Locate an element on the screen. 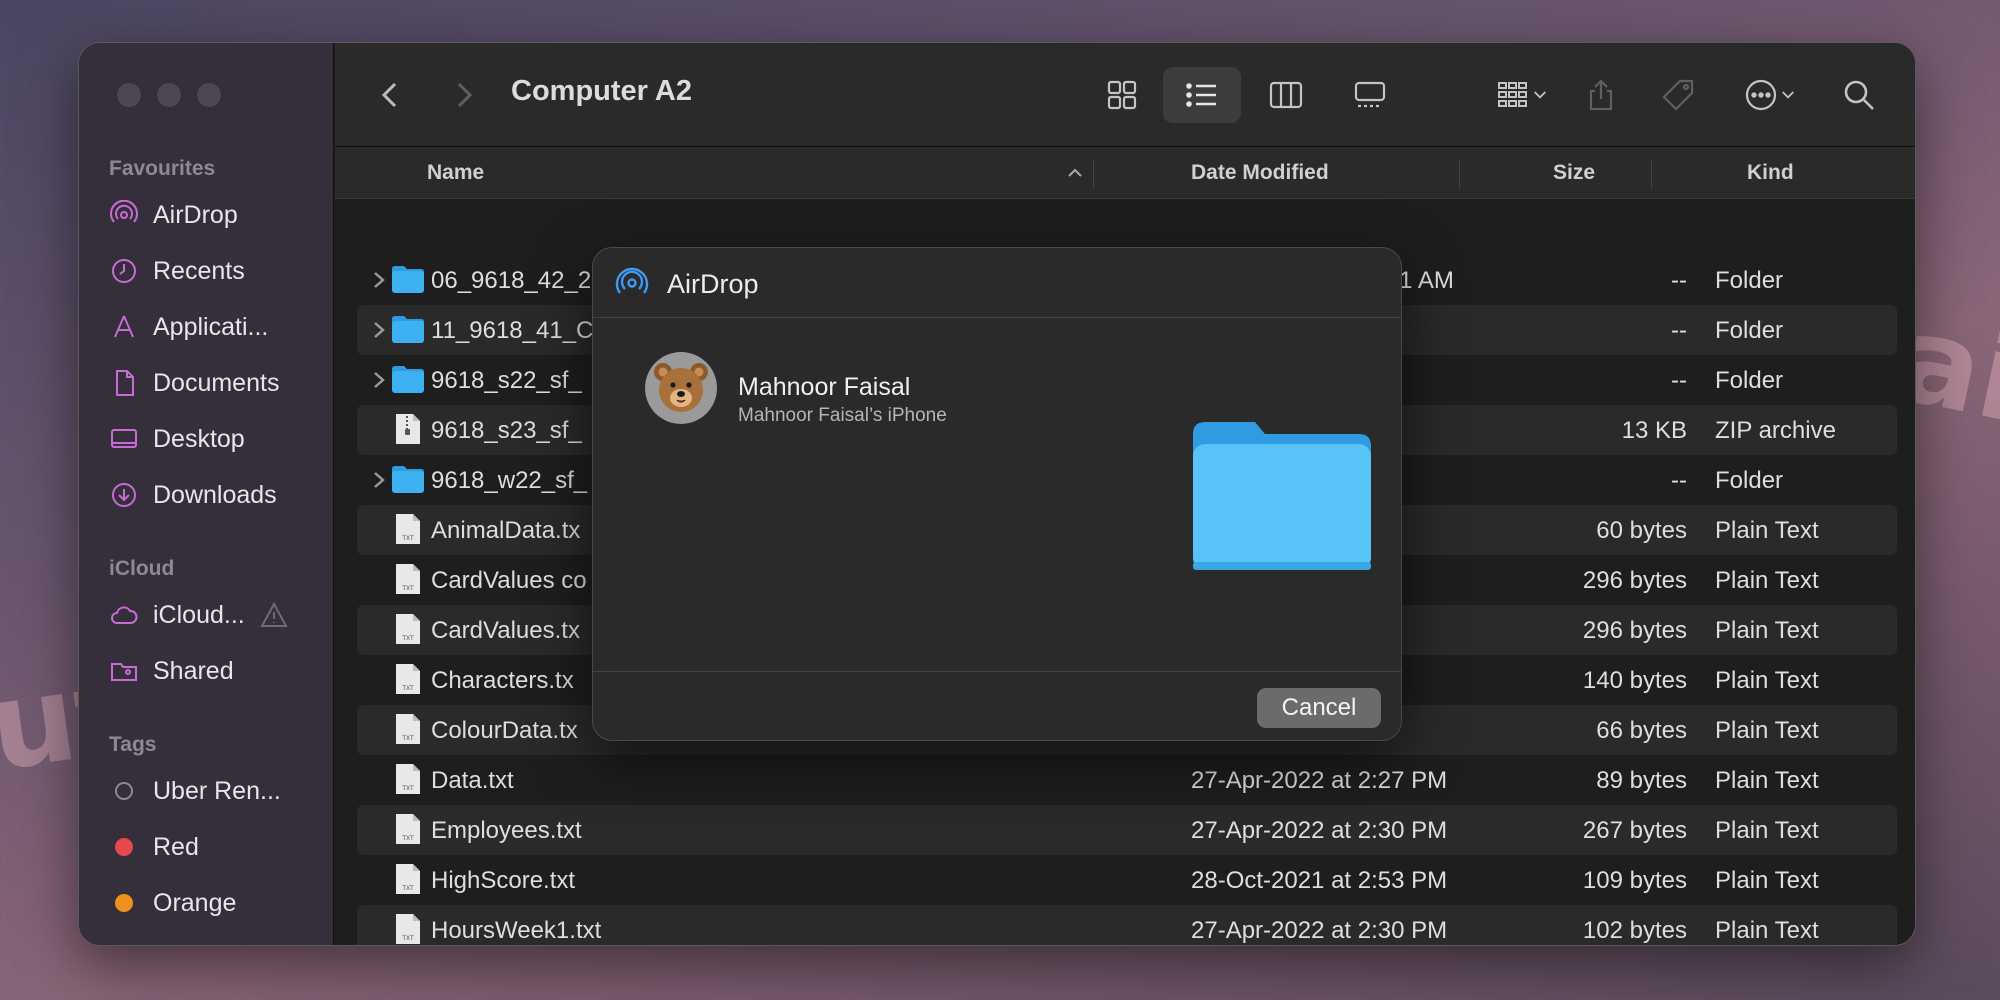  more-actions-button is located at coordinates (1771, 95).